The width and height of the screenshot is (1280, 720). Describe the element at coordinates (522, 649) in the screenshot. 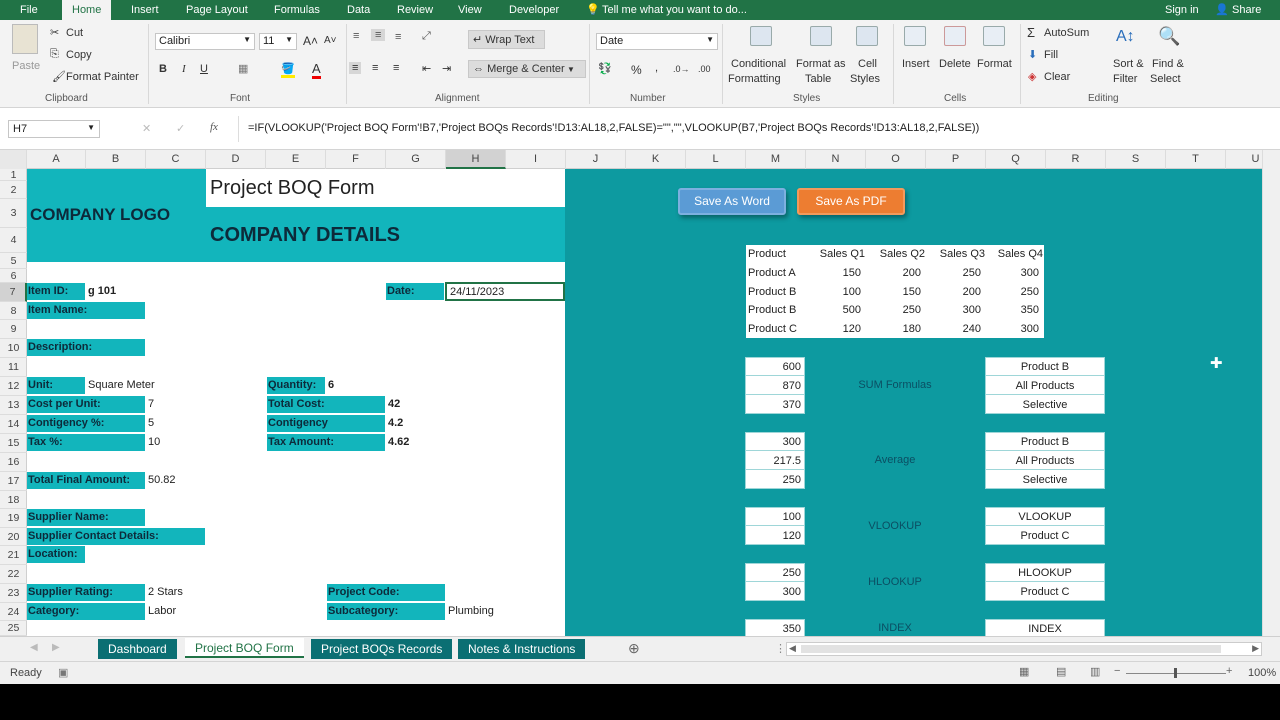

I see `sheet-tab-notes-instructions: Notes & Instructions` at that location.